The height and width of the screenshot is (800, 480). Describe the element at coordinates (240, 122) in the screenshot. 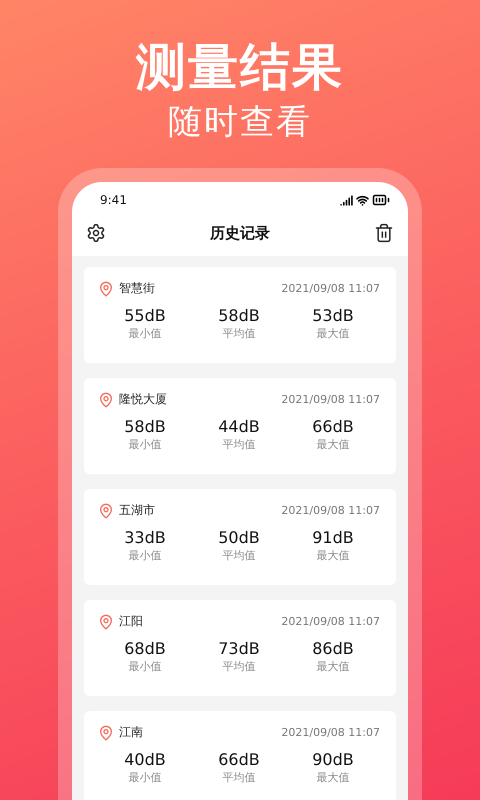

I see `subheadline: 随时查看` at that location.